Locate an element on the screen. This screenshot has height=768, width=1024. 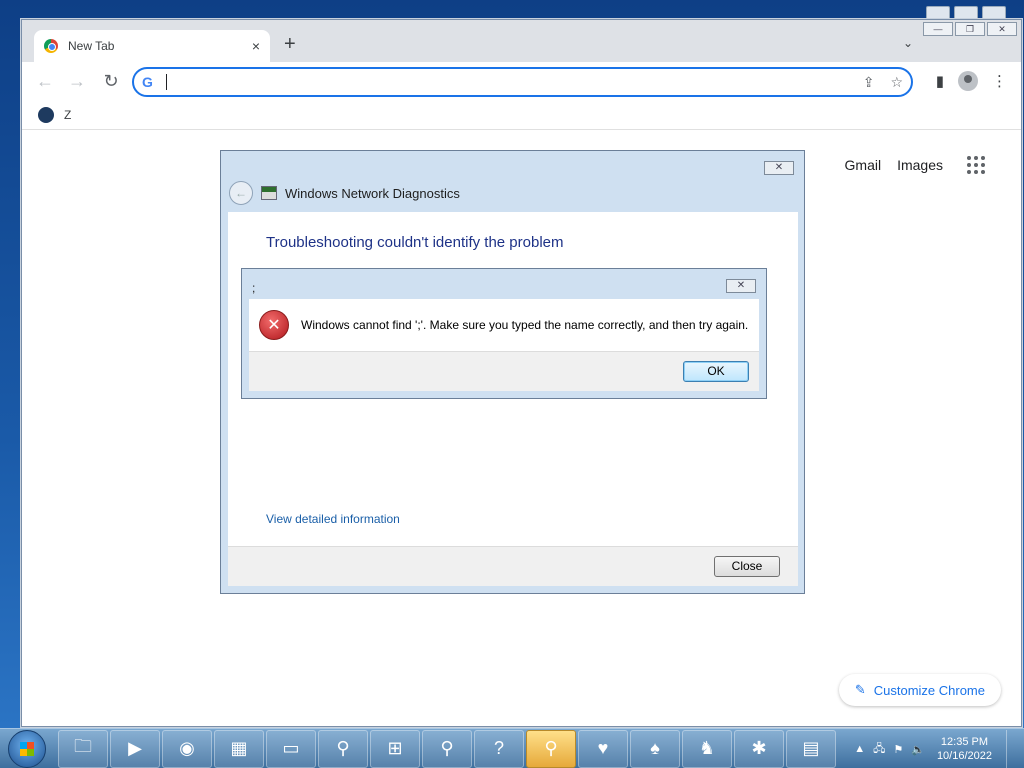
taskbar-item-media-player: ▶ is located at coordinates (135, 748).